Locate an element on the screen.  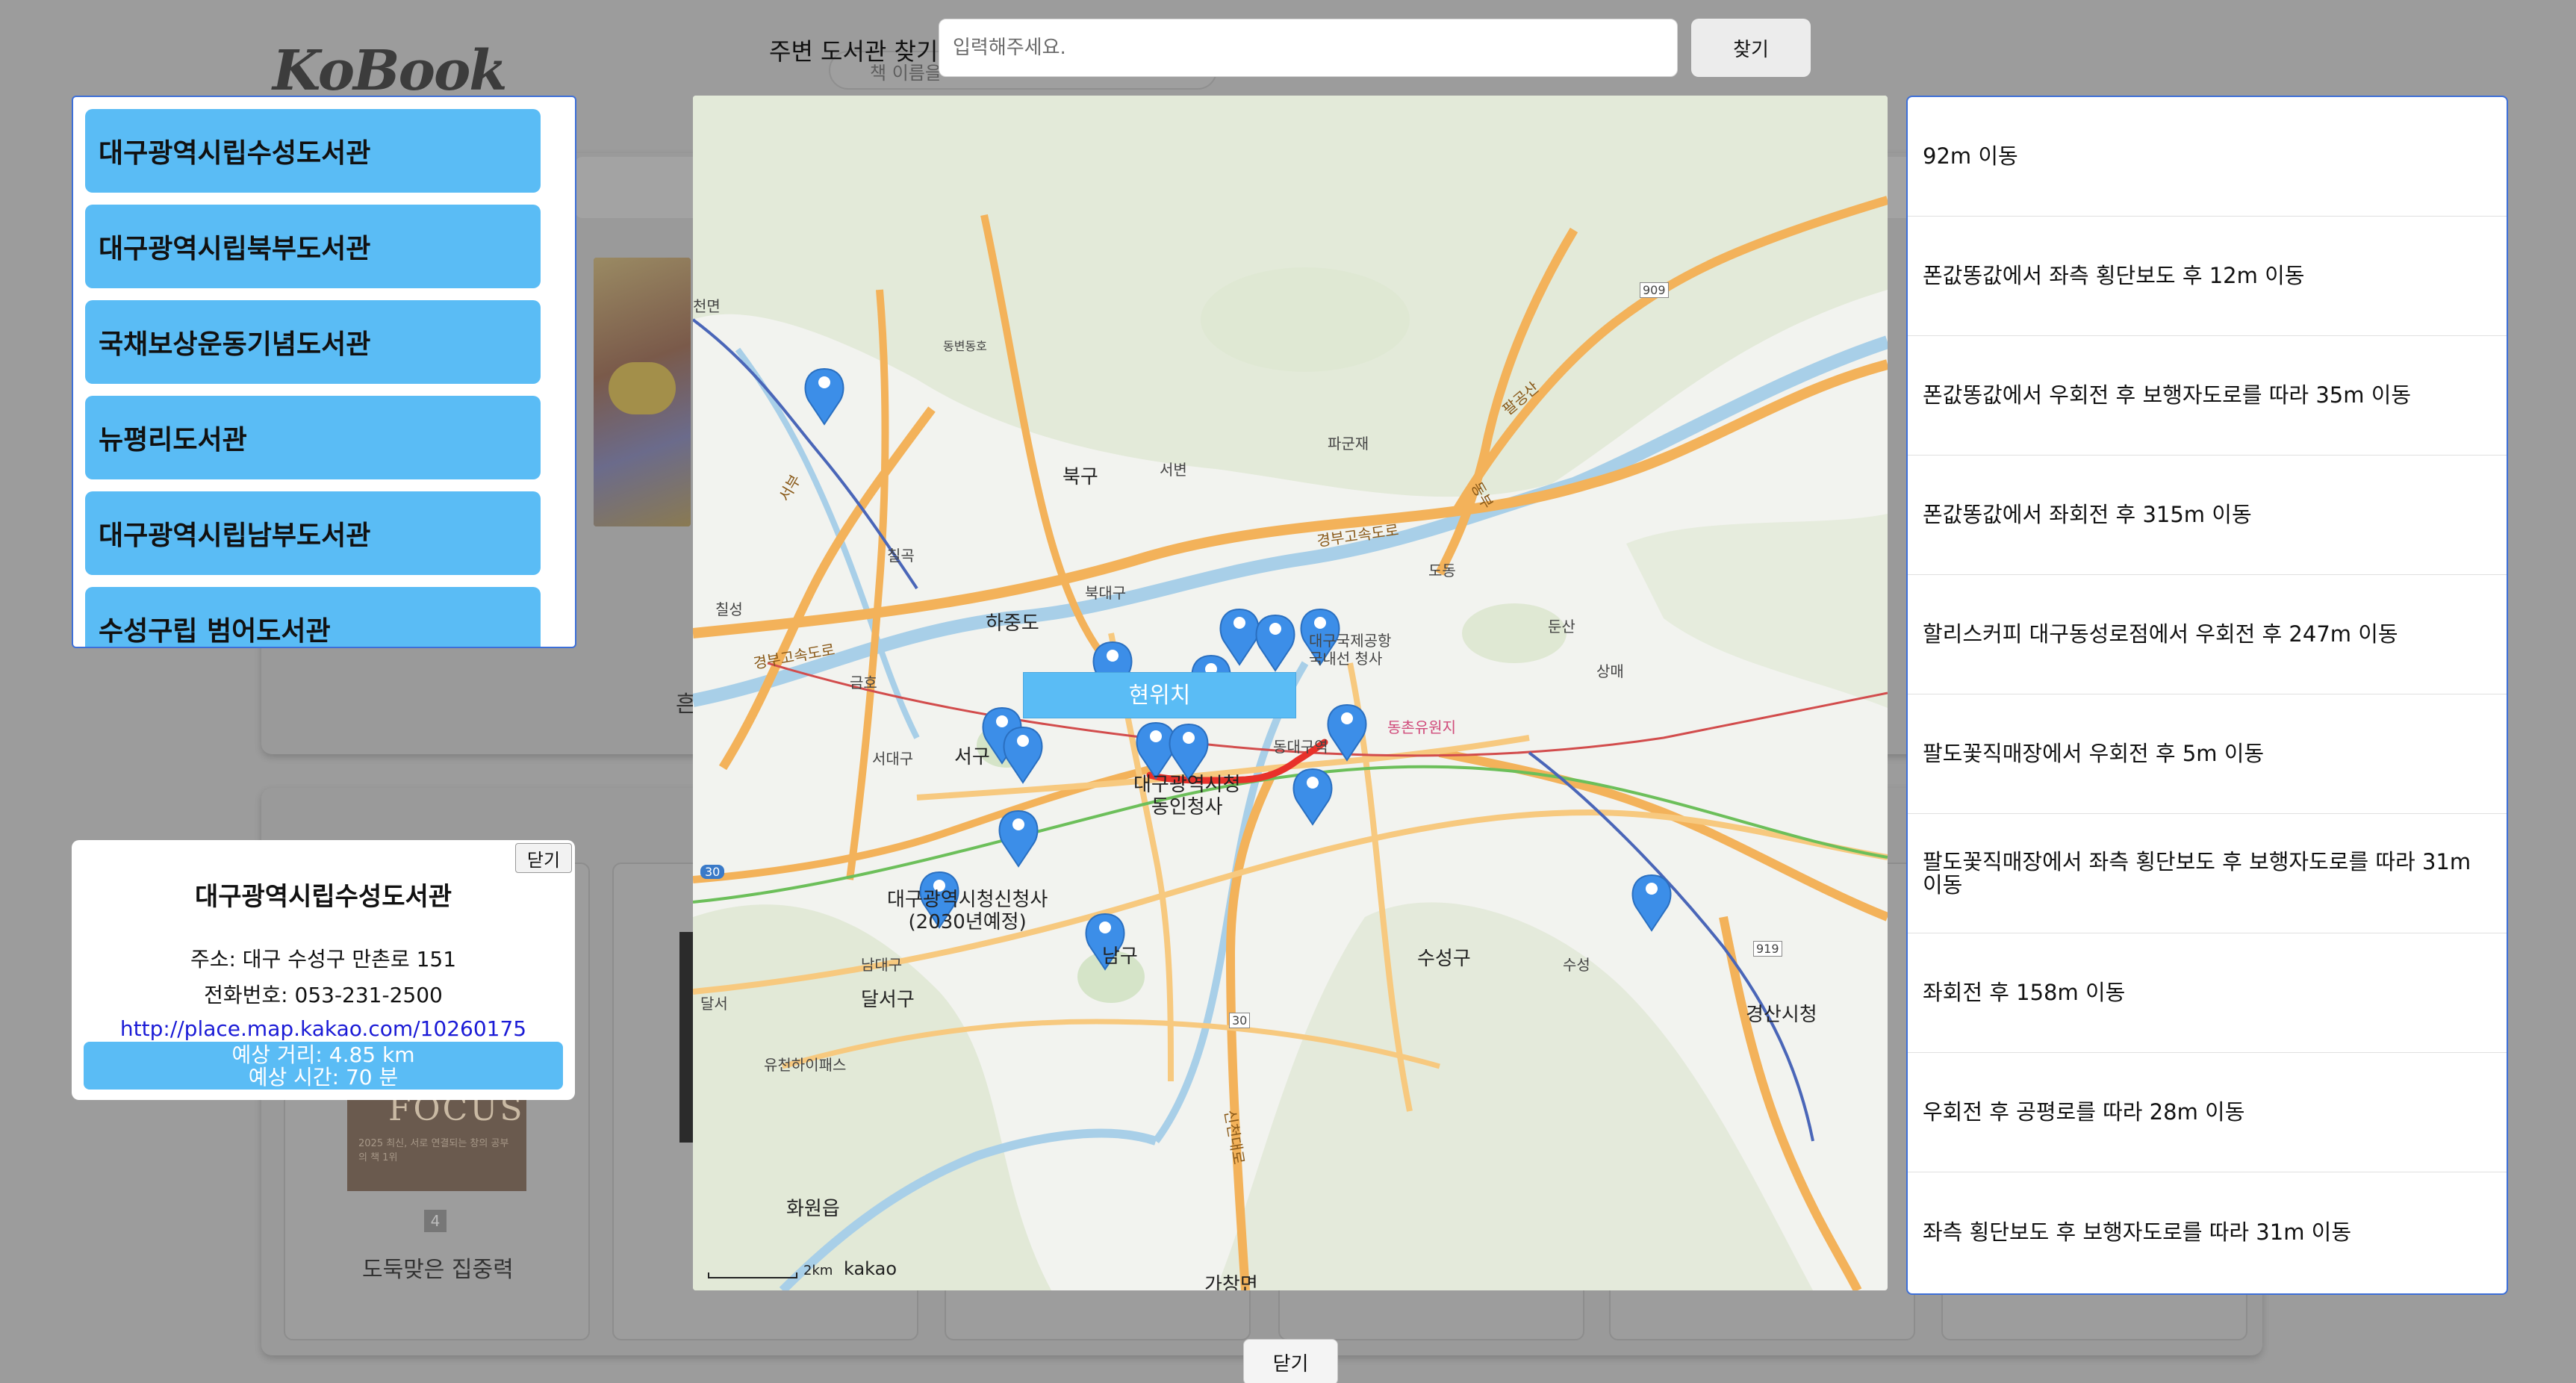
map-label: 달서 is located at coordinates (714, 1004).